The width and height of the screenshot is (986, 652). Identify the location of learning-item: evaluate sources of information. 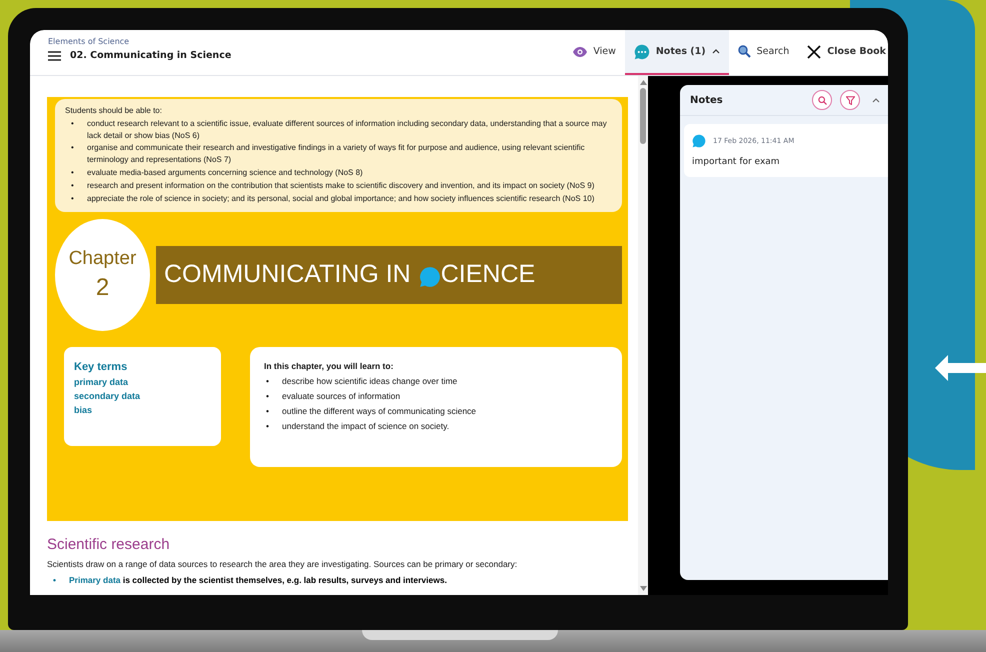
(341, 395).